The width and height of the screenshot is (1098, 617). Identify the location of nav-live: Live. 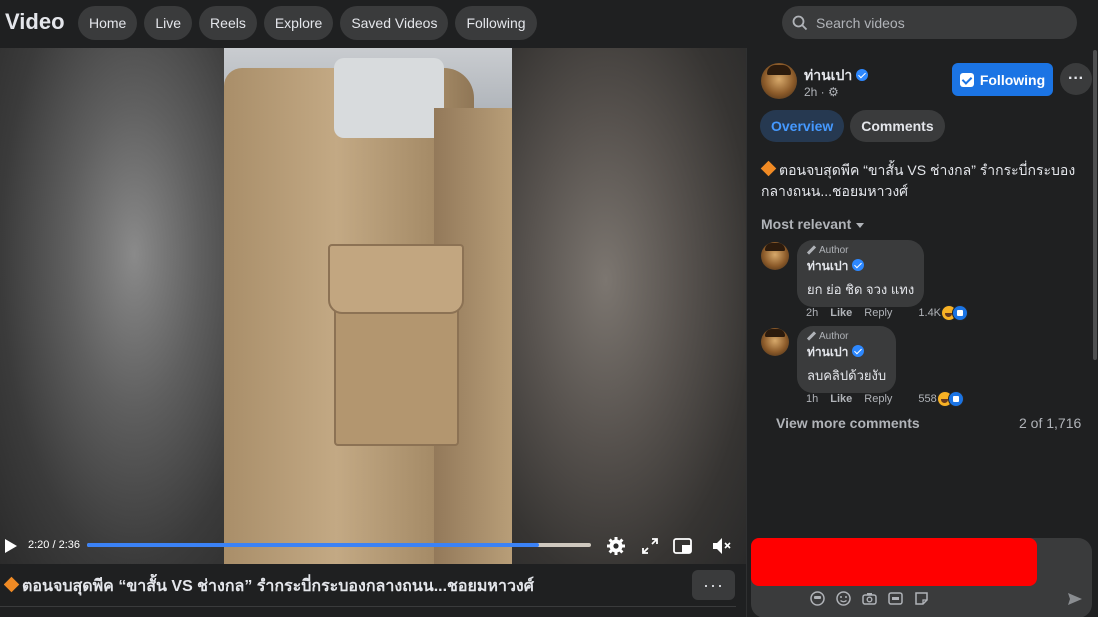
(168, 23).